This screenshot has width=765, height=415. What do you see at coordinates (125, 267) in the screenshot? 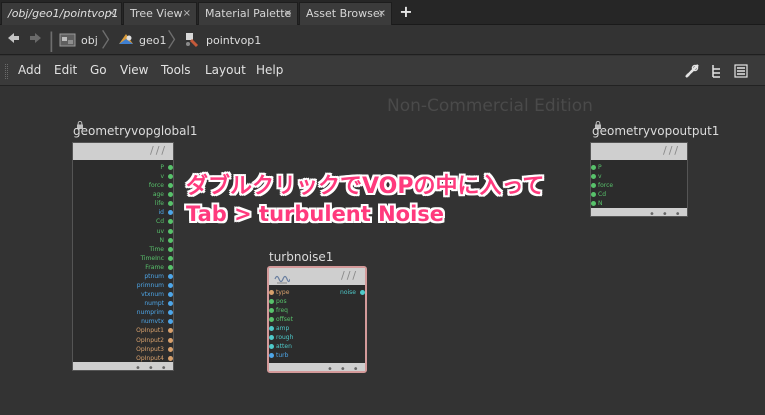
I see `output-port-frame: Frame` at bounding box center [125, 267].